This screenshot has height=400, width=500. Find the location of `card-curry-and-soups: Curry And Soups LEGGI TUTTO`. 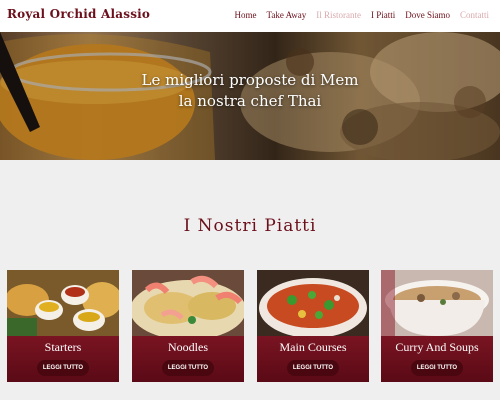

card-curry-and-soups: Curry And Soups LEGGI TUTTO is located at coordinates (437, 326).